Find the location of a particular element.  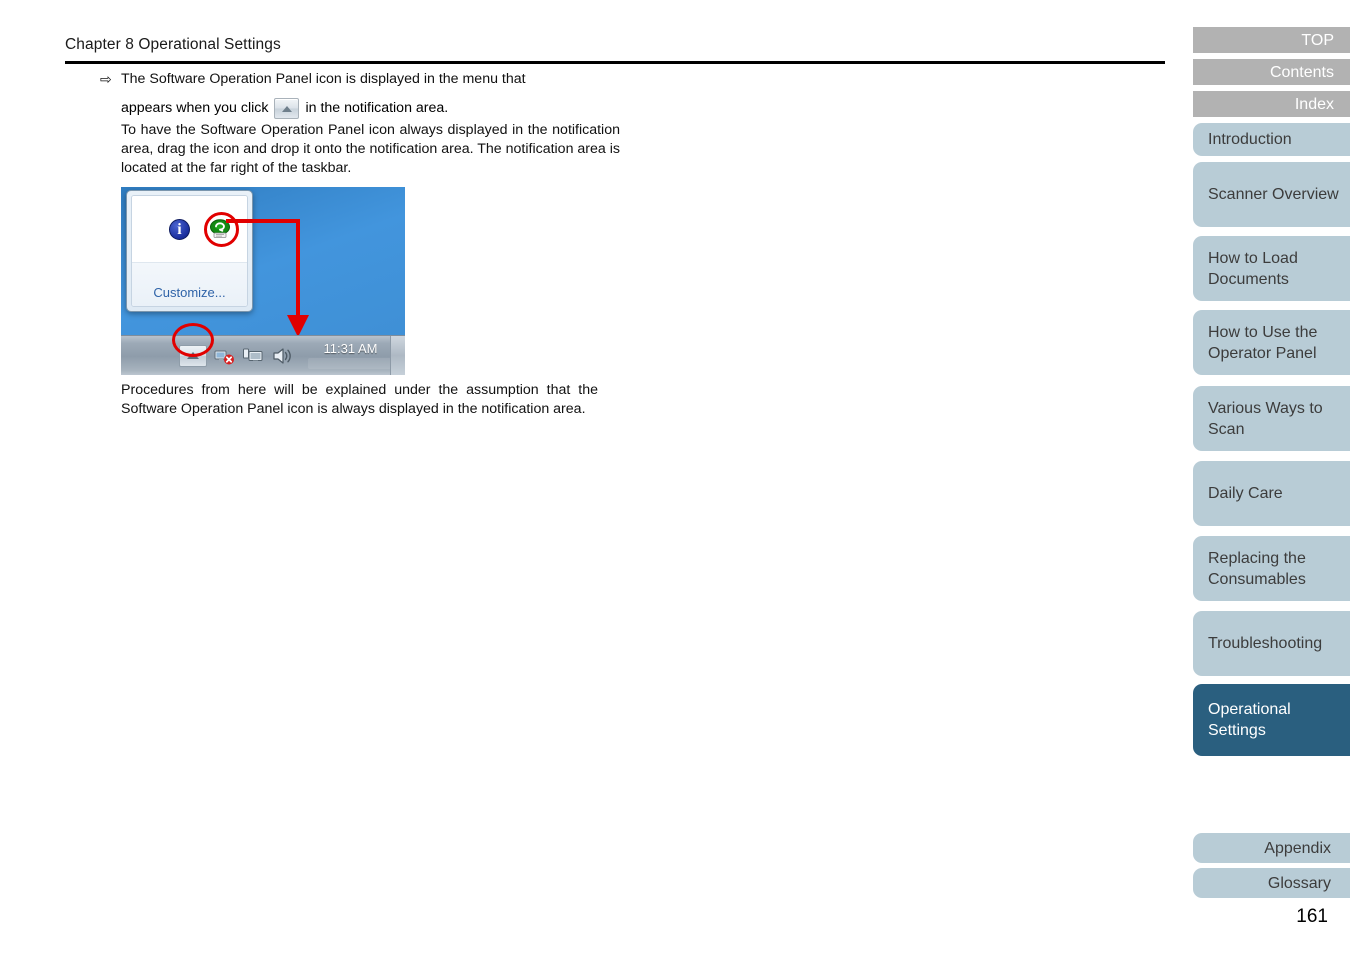

header-divider is located at coordinates (615, 62).